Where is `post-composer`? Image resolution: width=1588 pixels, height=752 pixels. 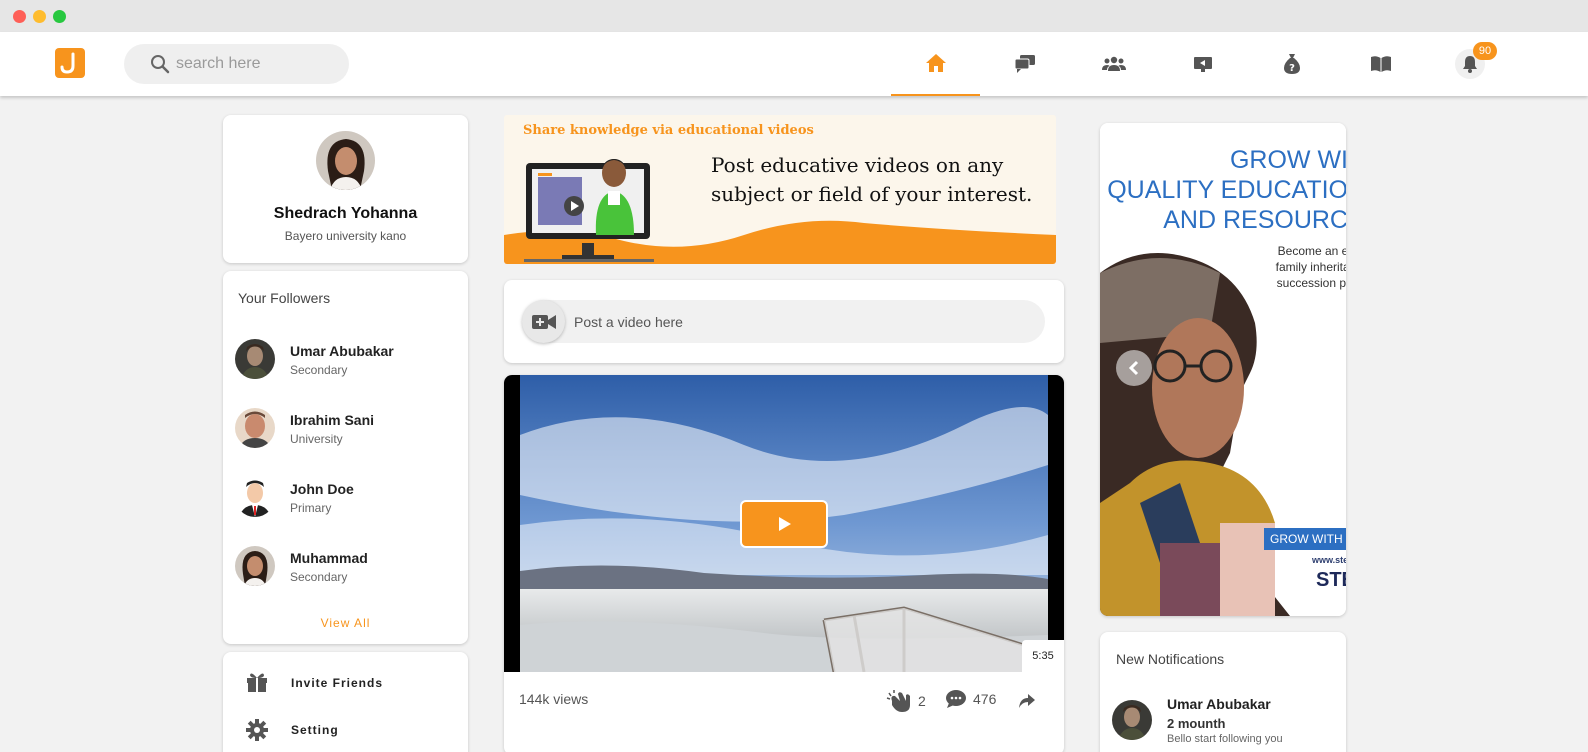 post-composer is located at coordinates (784, 321).